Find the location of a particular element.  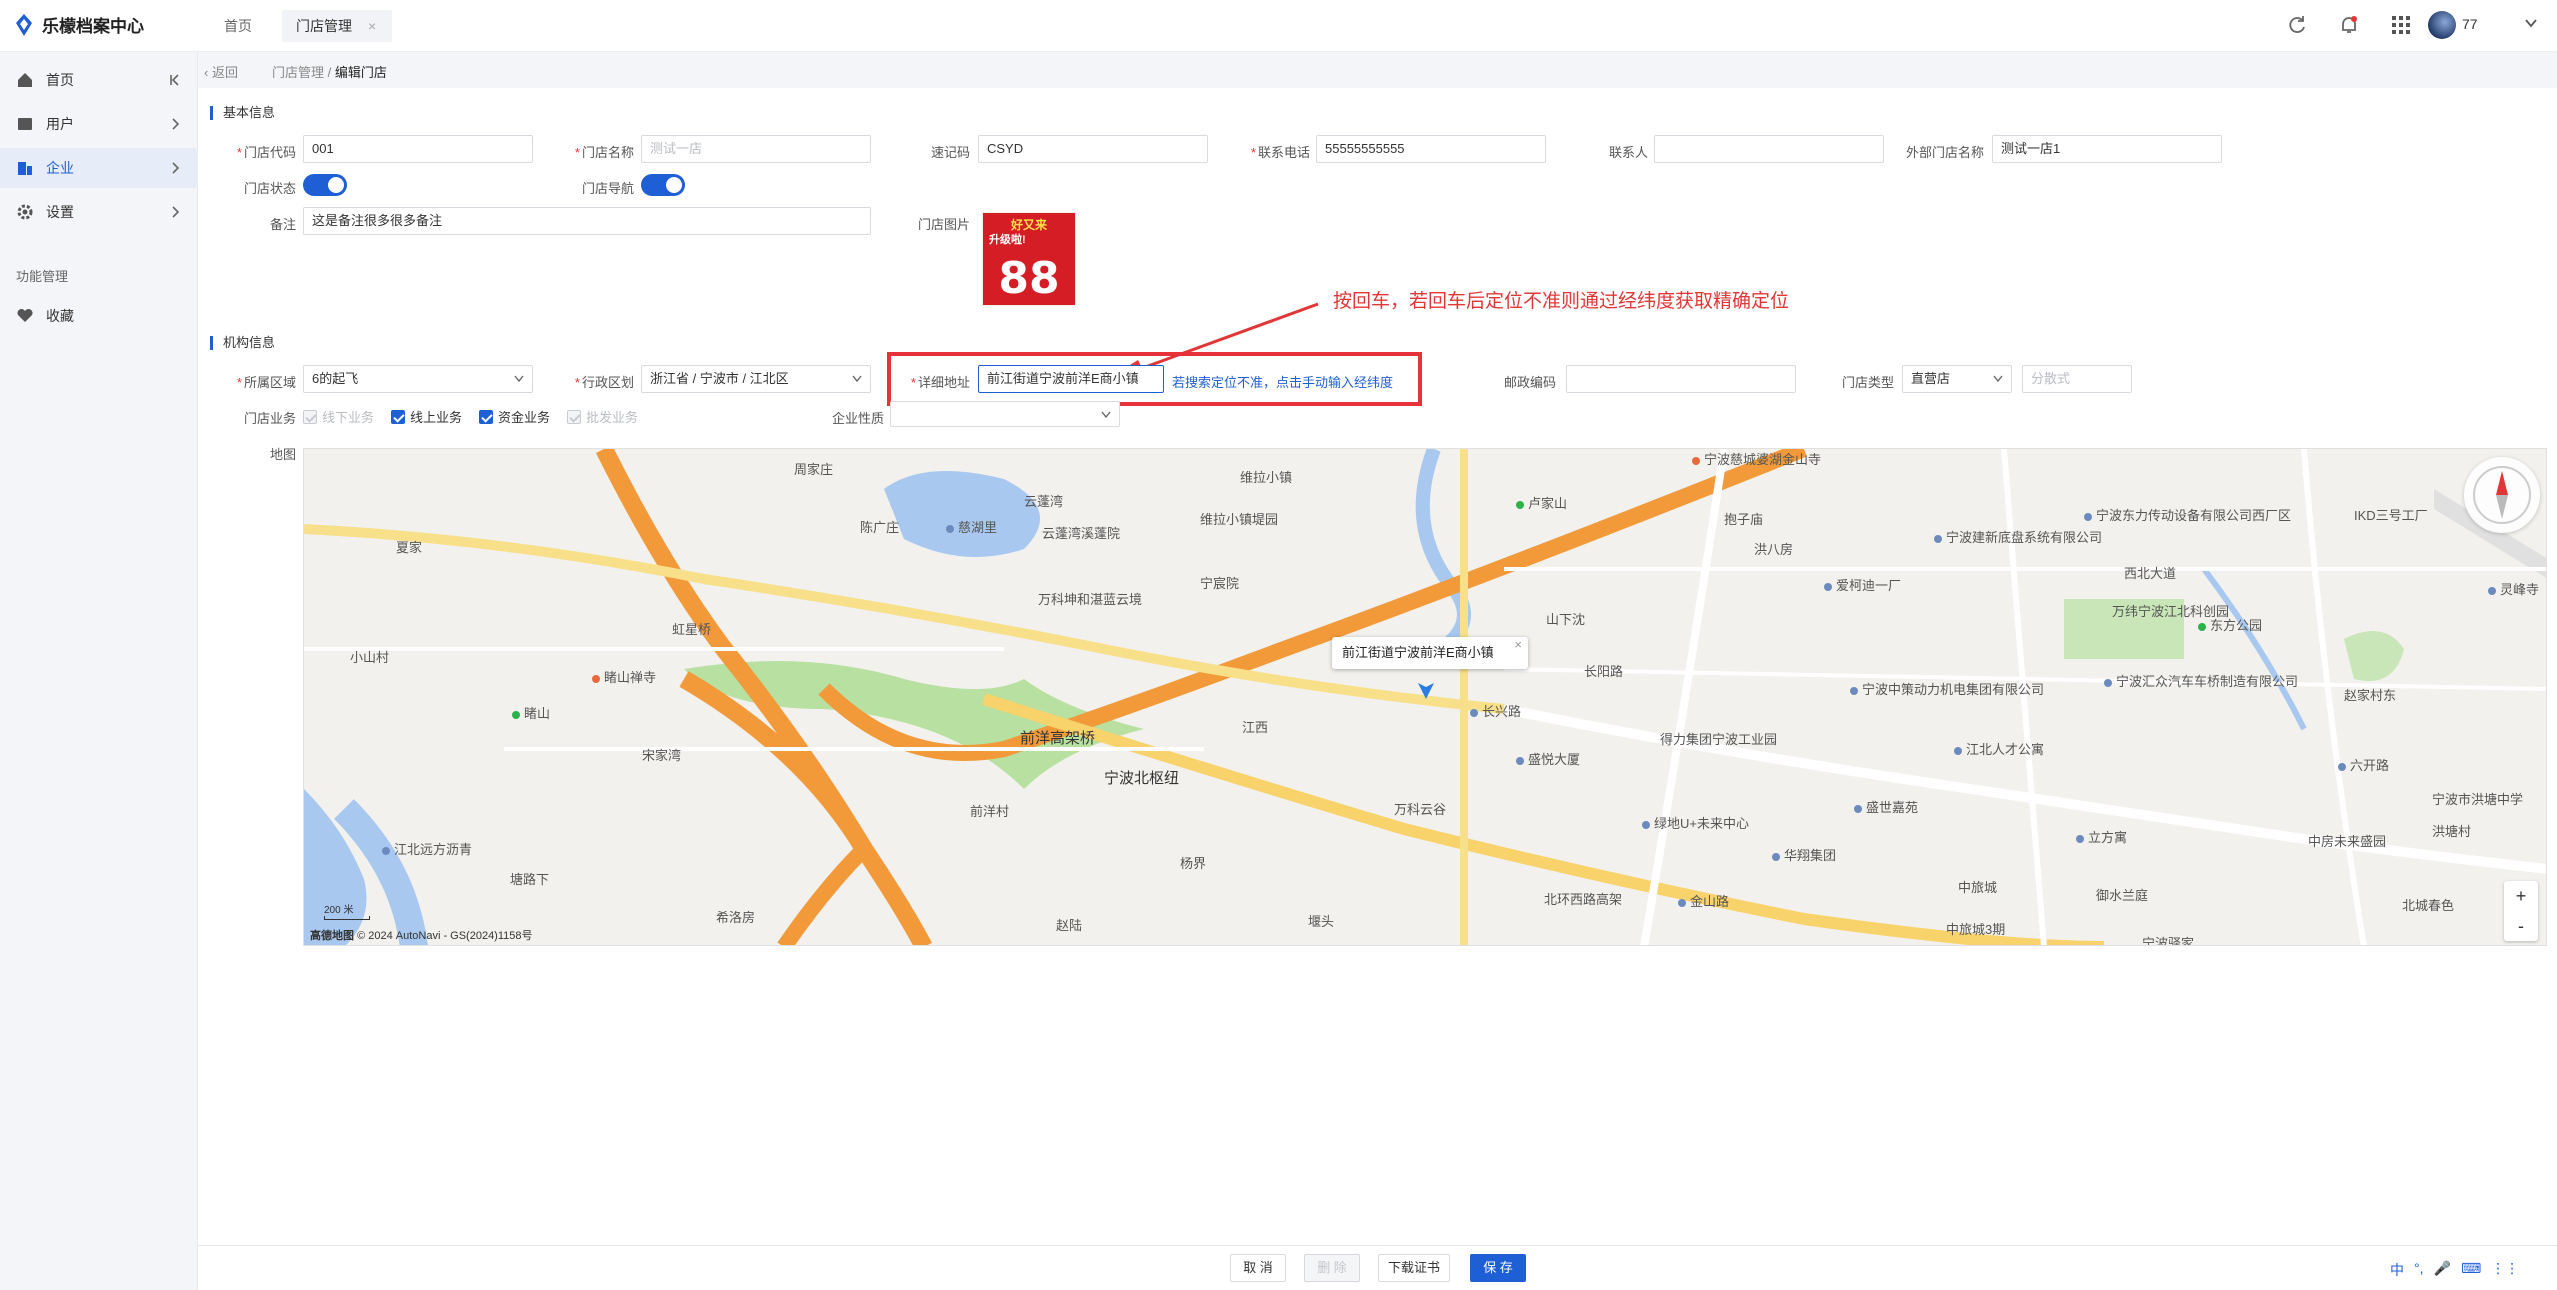

bell-icon is located at coordinates (2349, 25).